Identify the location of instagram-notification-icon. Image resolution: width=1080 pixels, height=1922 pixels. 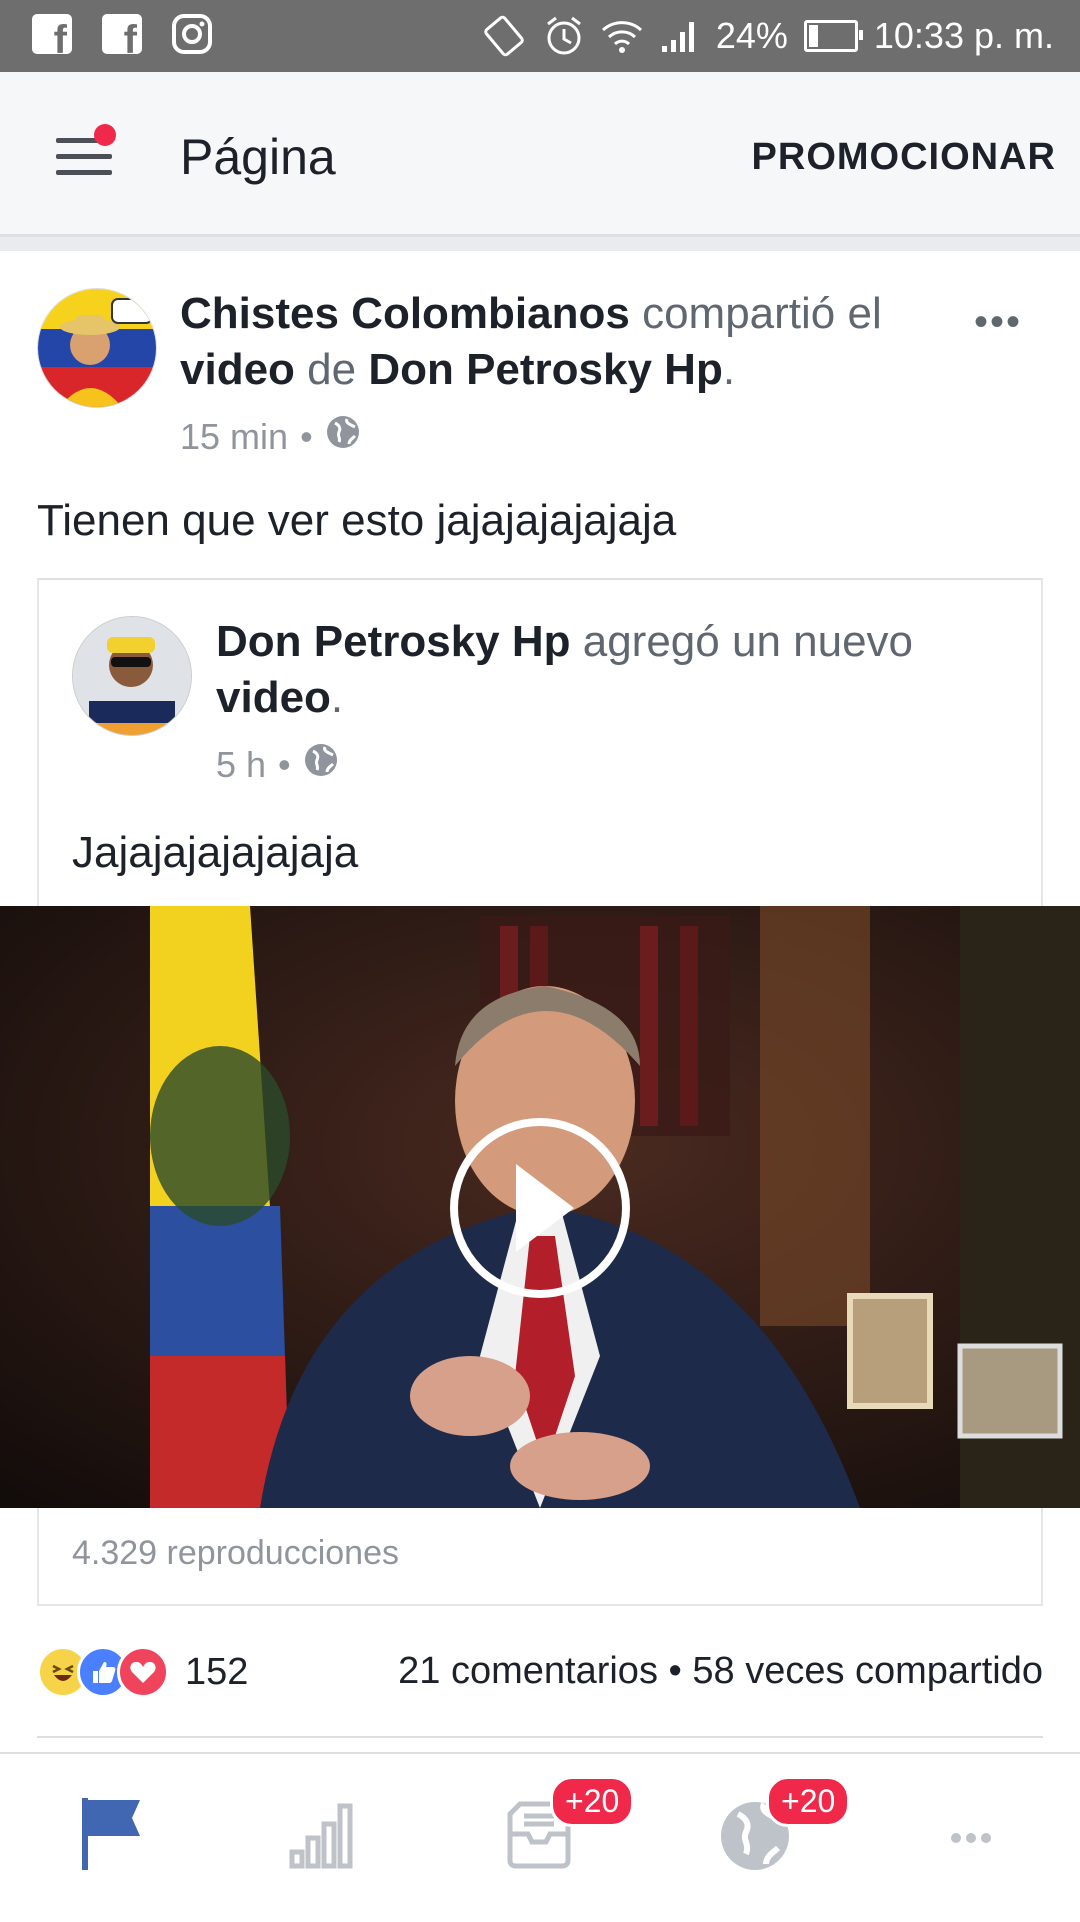
(192, 34).